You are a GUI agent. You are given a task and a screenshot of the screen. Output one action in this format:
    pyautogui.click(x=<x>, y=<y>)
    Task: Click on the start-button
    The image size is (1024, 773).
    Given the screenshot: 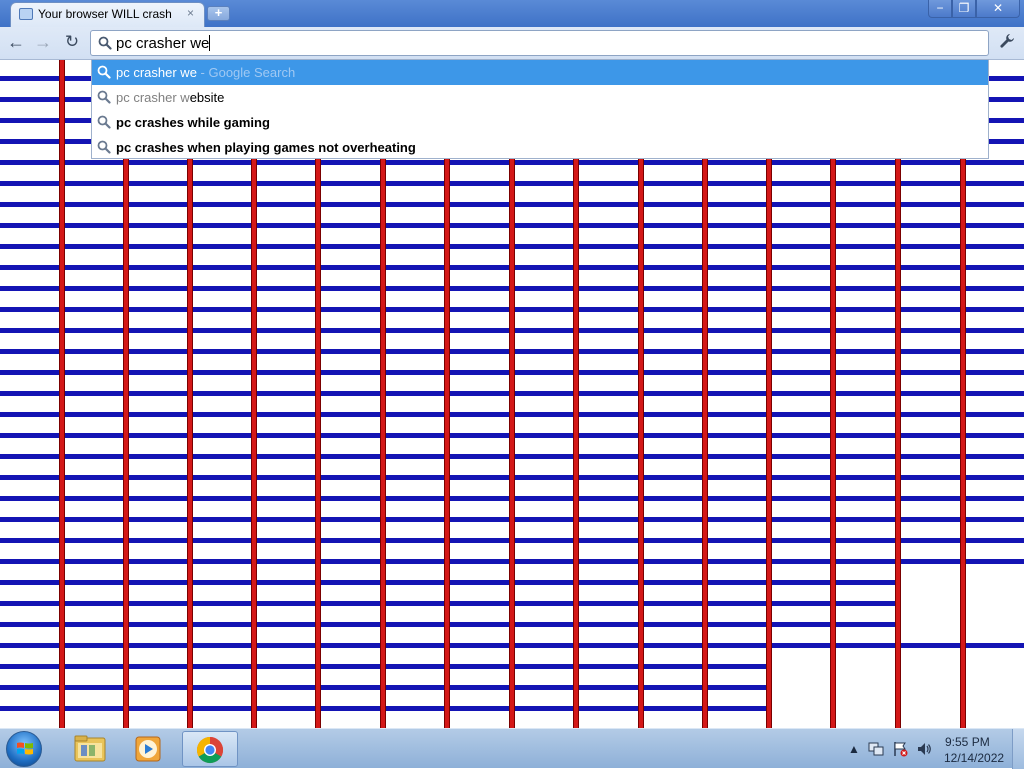 What is the action you would take?
    pyautogui.click(x=24, y=749)
    